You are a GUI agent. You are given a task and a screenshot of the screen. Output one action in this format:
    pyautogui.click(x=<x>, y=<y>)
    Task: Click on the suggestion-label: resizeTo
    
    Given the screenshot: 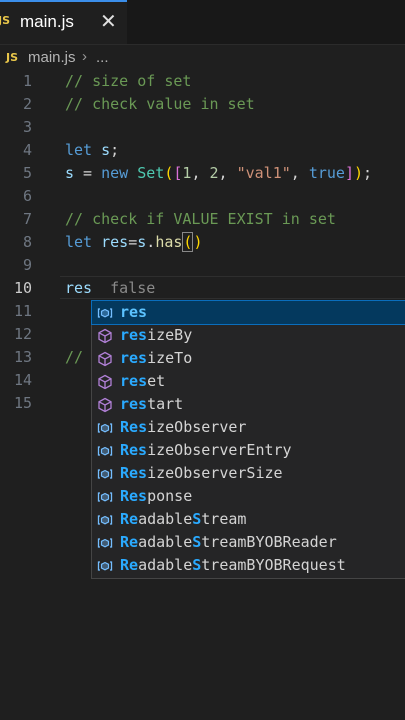 What is the action you would take?
    pyautogui.click(x=156, y=358)
    